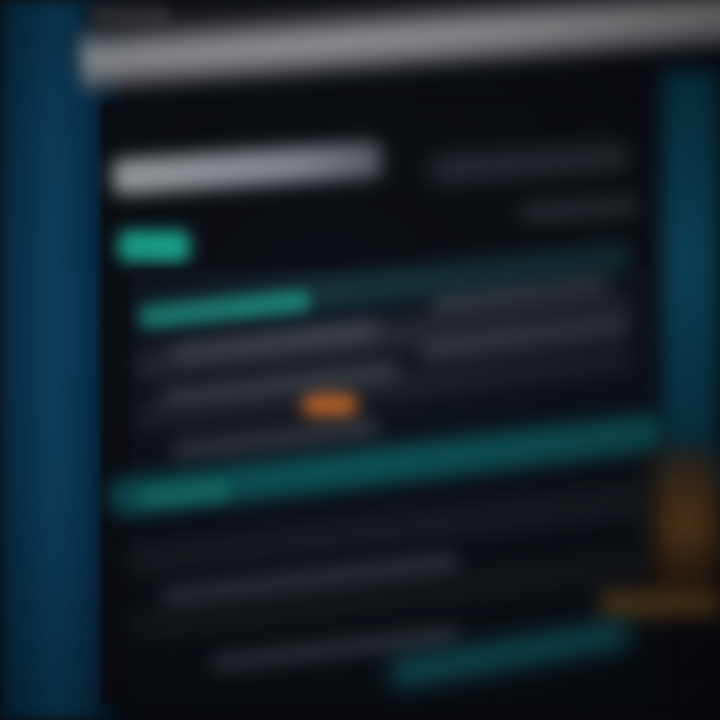 This screenshot has height=720, width=720. Describe the element at coordinates (691, 280) in the screenshot. I see `right-side-panel` at that location.